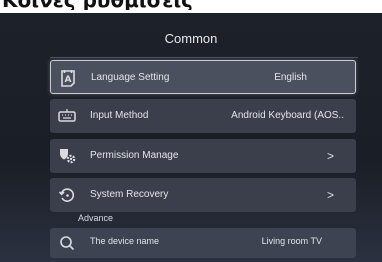 The height and width of the screenshot is (262, 382). What do you see at coordinates (287, 115) in the screenshot?
I see `input-method-value: Android Keyboard (AOS..` at bounding box center [287, 115].